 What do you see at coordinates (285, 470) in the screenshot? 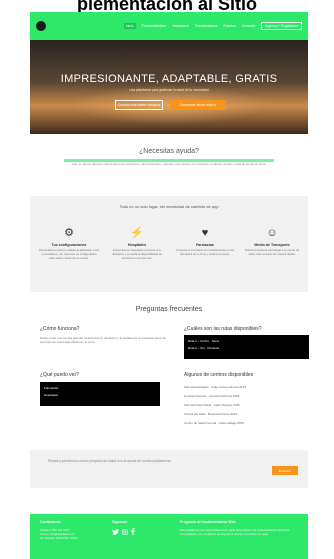
I see `cta-button: Empezar` at bounding box center [285, 470].